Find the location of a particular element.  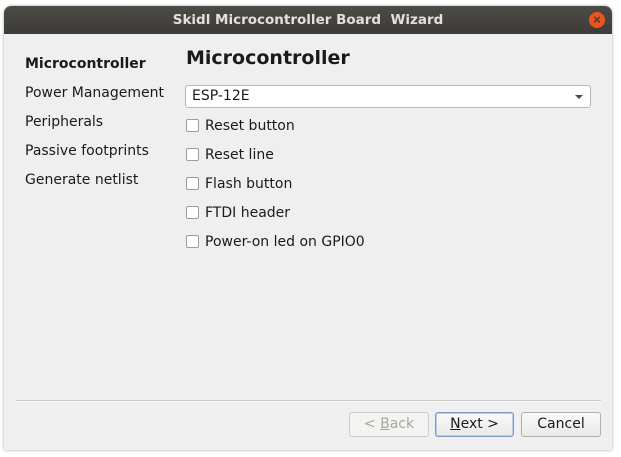

page-title: Microcontroller is located at coordinates (268, 58).